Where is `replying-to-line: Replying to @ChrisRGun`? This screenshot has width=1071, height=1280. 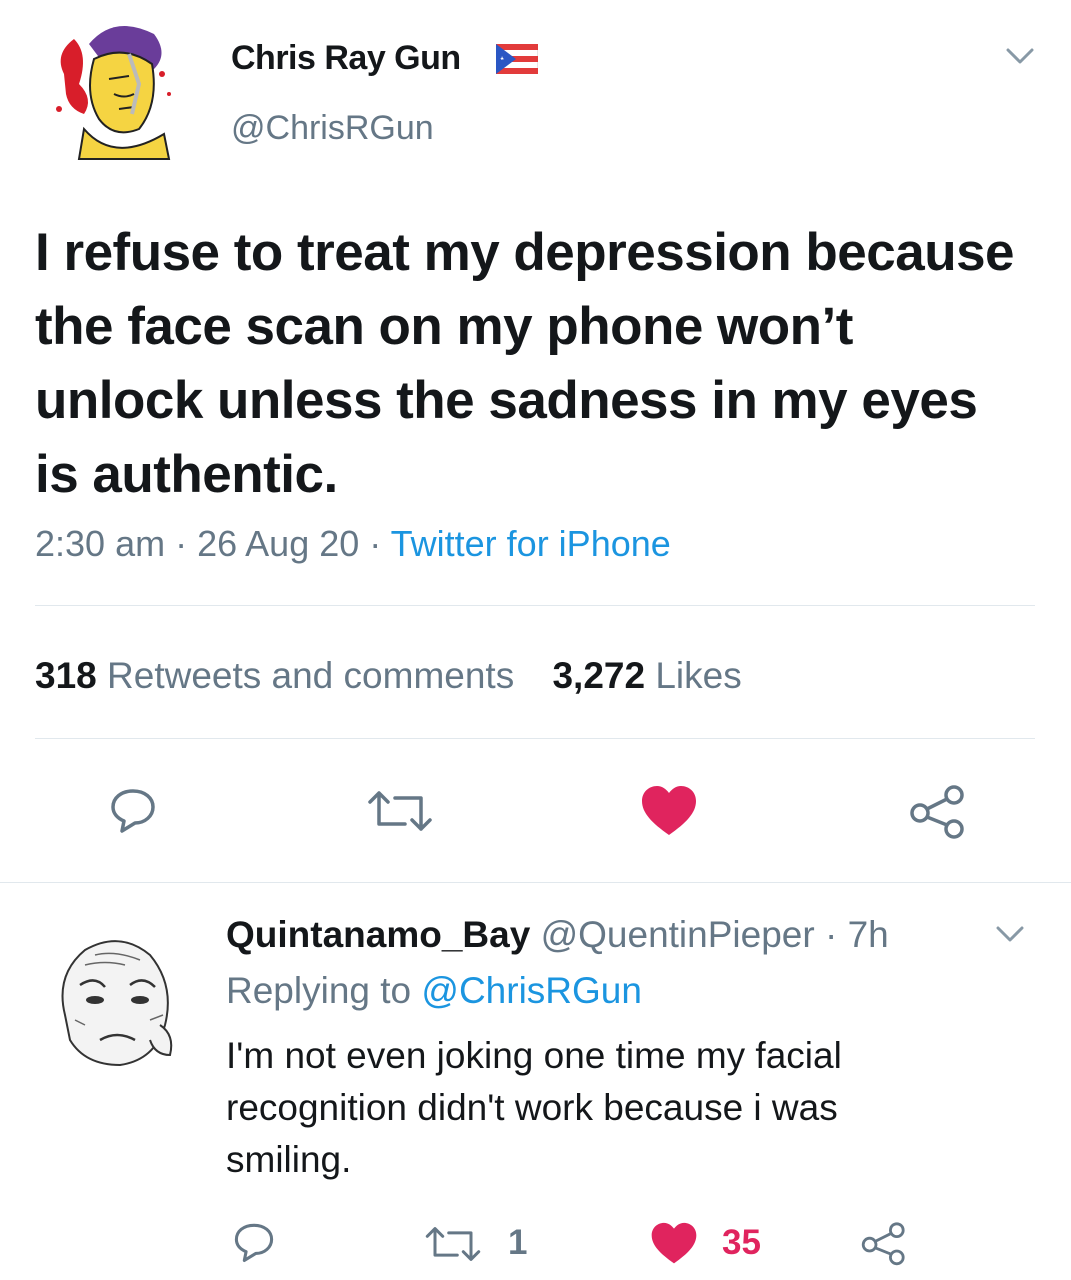
replying-to-line: Replying to @ChrisRGun is located at coordinates (434, 991).